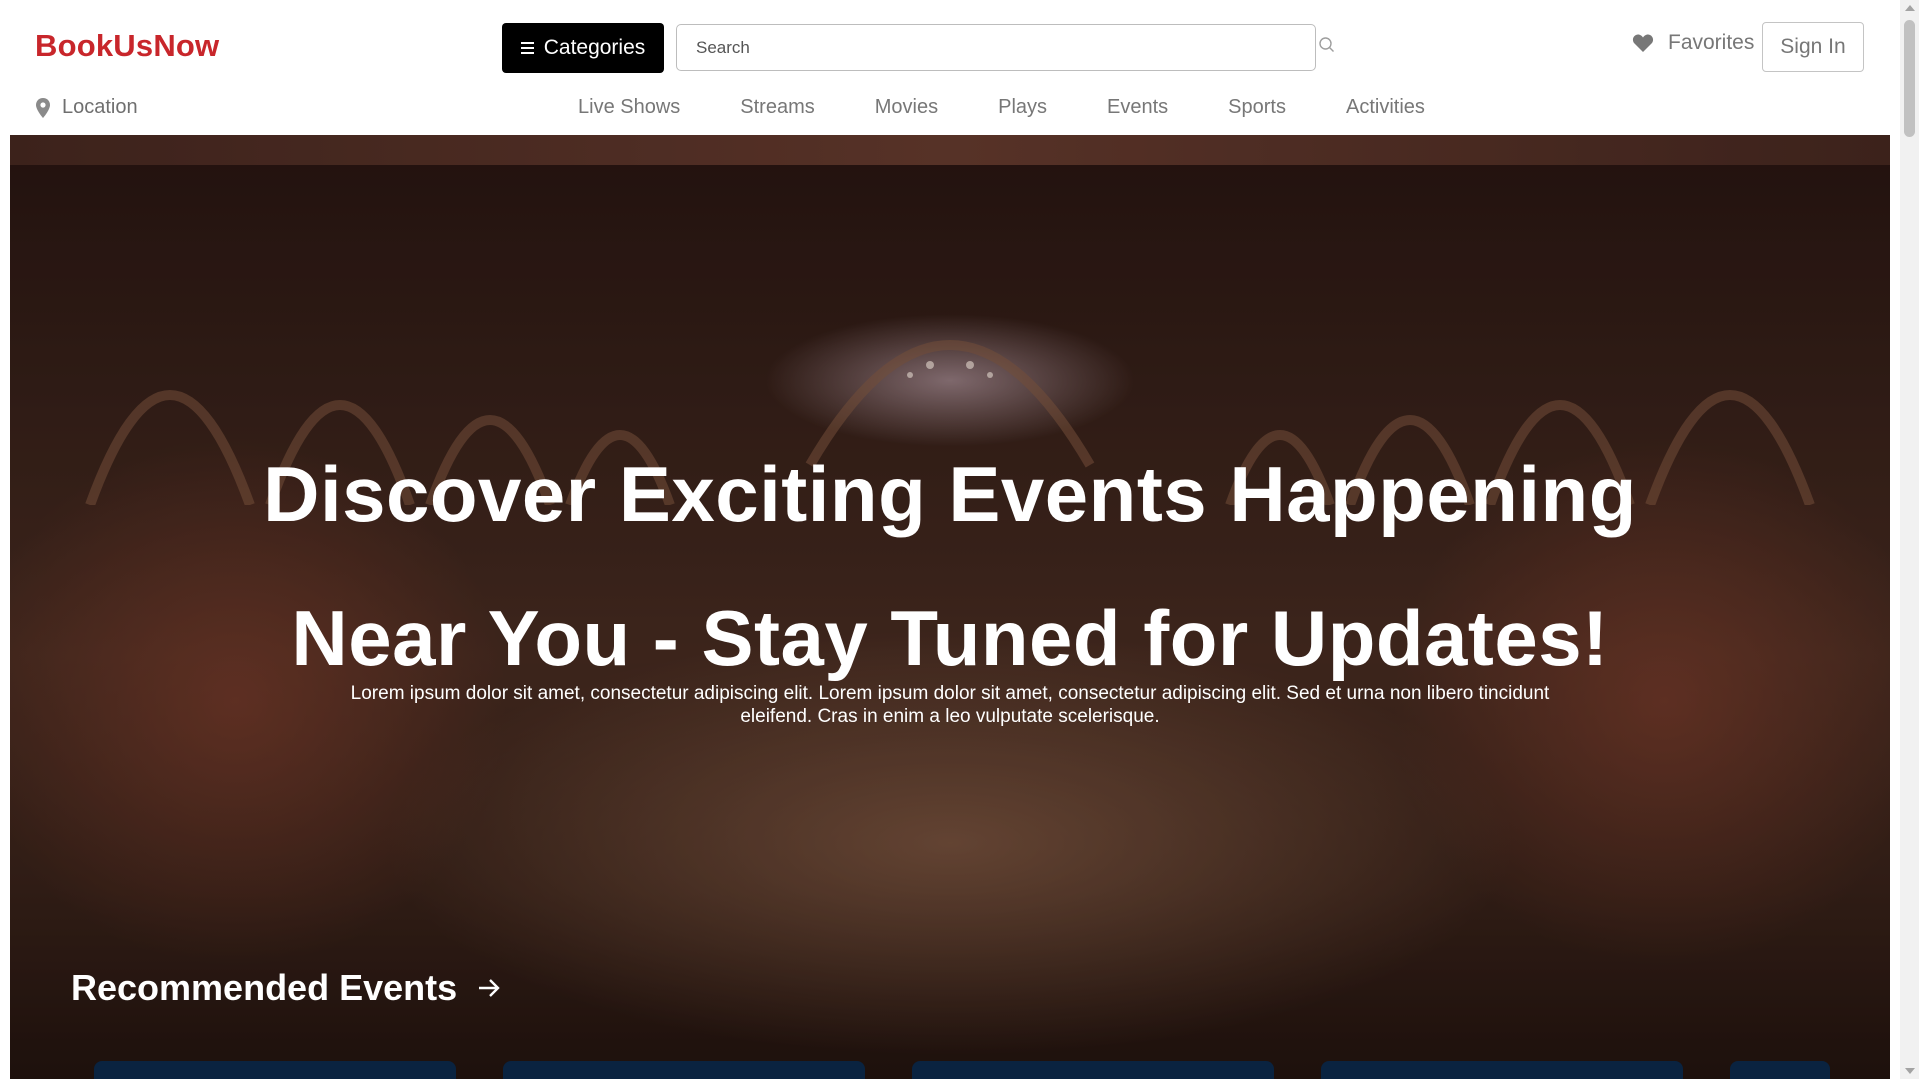 The image size is (1919, 1079). Describe the element at coordinates (489, 988) in the screenshot. I see `arrow-right-icon` at that location.